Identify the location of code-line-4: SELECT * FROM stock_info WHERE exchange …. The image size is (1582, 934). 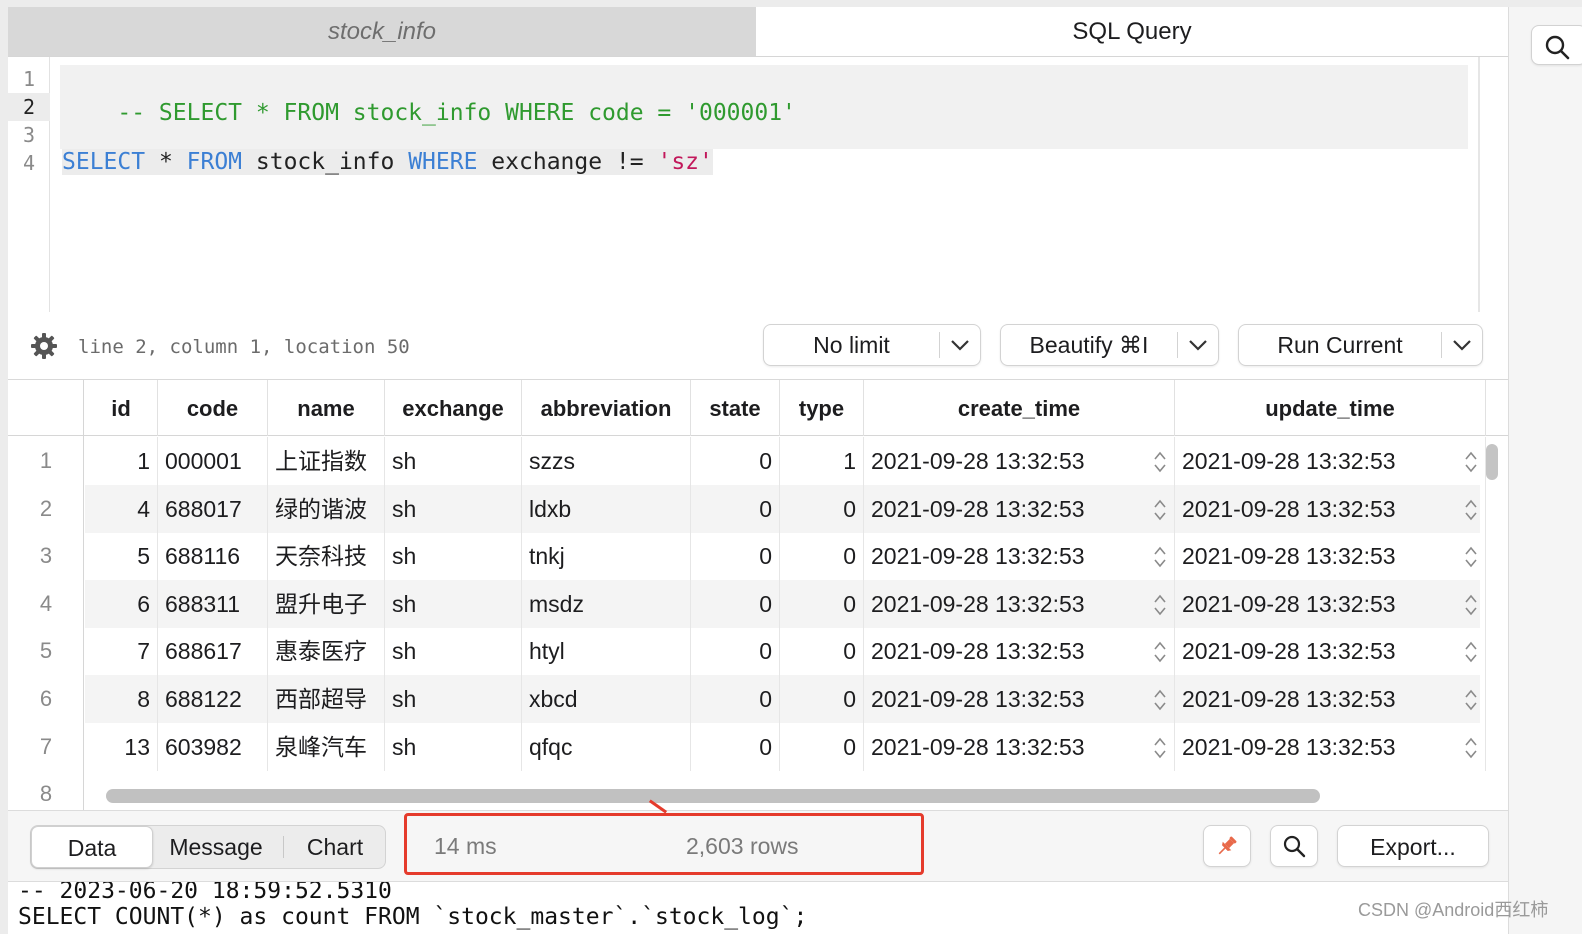
(387, 162).